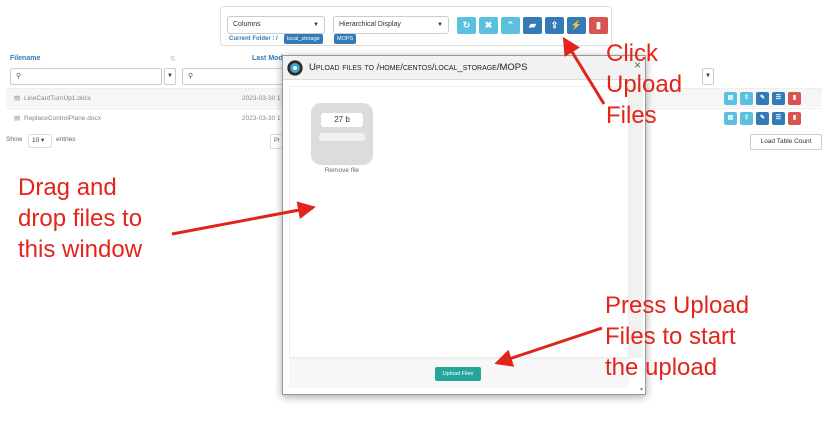 The height and width of the screenshot is (431, 828). What do you see at coordinates (548, 346) in the screenshot?
I see `arrow-to-upload-files-button` at bounding box center [548, 346].